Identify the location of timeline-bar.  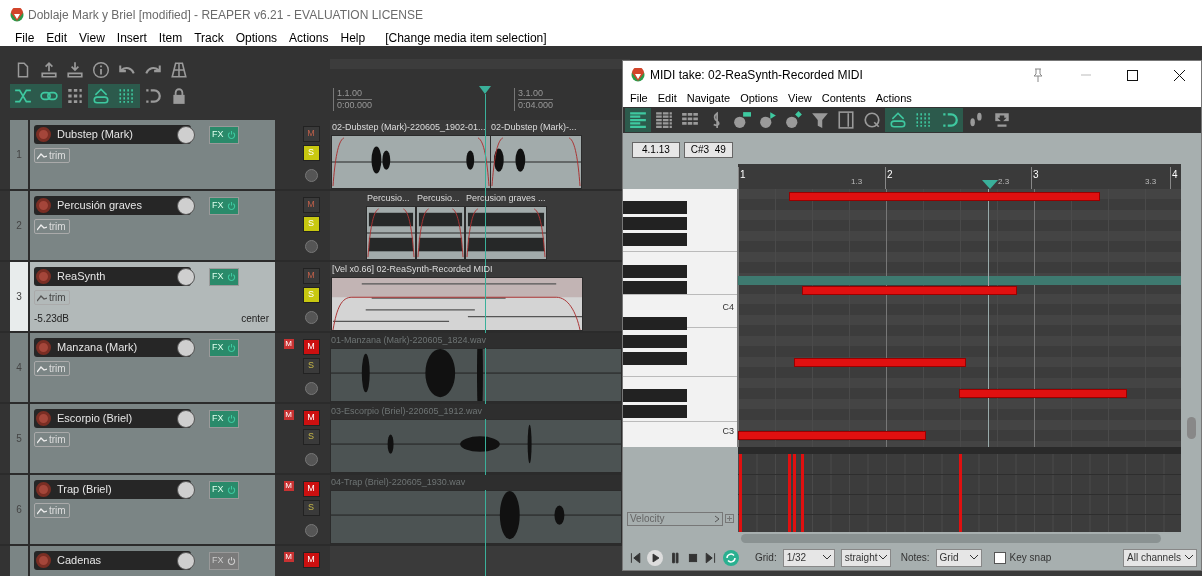
(480, 64).